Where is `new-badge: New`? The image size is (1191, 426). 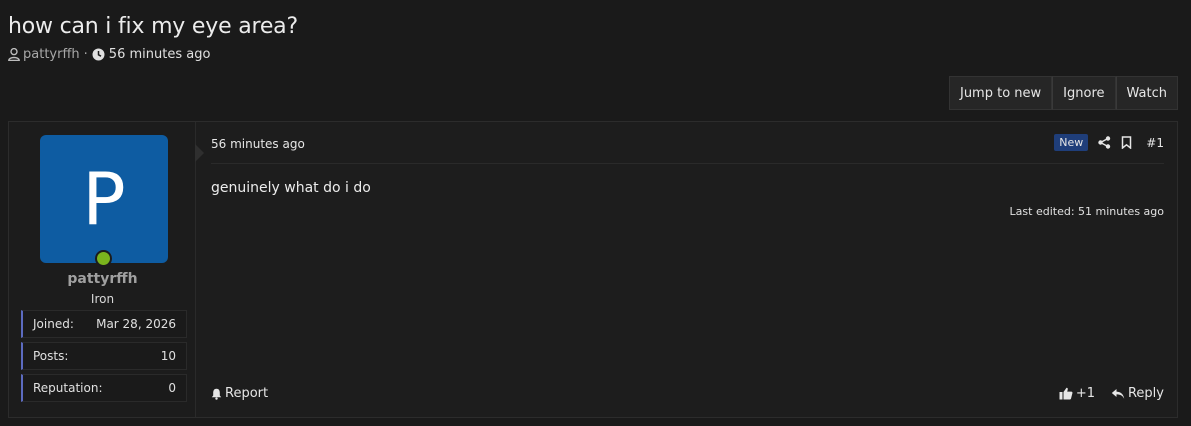
new-badge: New is located at coordinates (1071, 142).